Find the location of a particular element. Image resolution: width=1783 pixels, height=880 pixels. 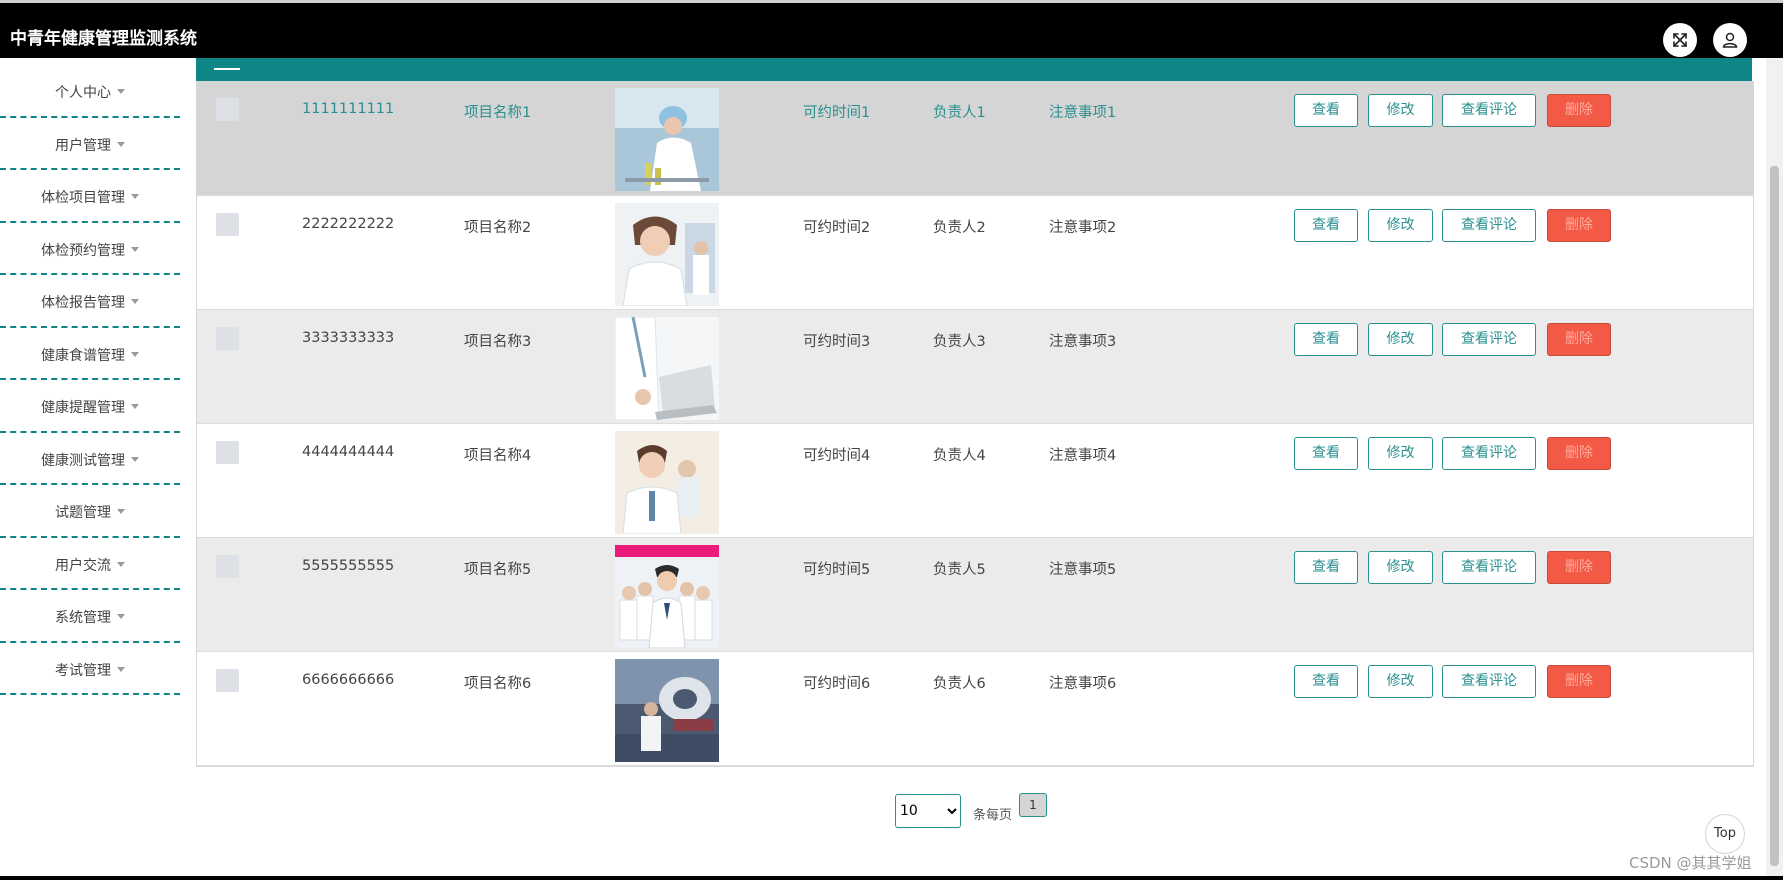

sidebar-item-health-tests: 健康测试管理 is located at coordinates (90, 460).